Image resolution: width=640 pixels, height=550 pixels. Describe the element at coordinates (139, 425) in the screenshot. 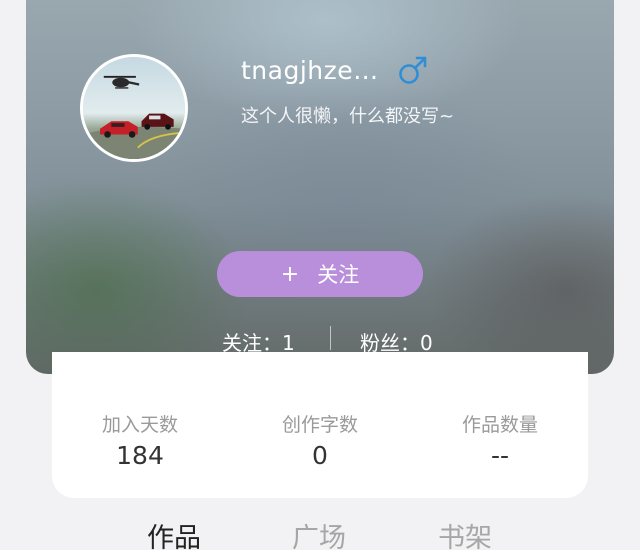

I see `stat-label: 加入天数` at that location.